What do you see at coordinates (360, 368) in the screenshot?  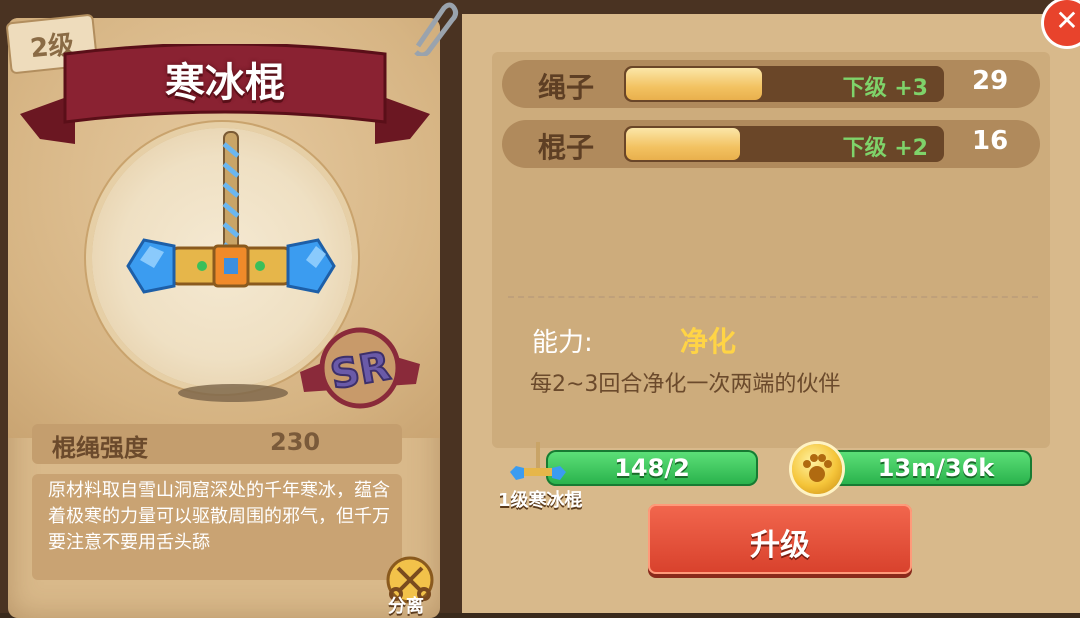 I see `rarity-badge: SR` at bounding box center [360, 368].